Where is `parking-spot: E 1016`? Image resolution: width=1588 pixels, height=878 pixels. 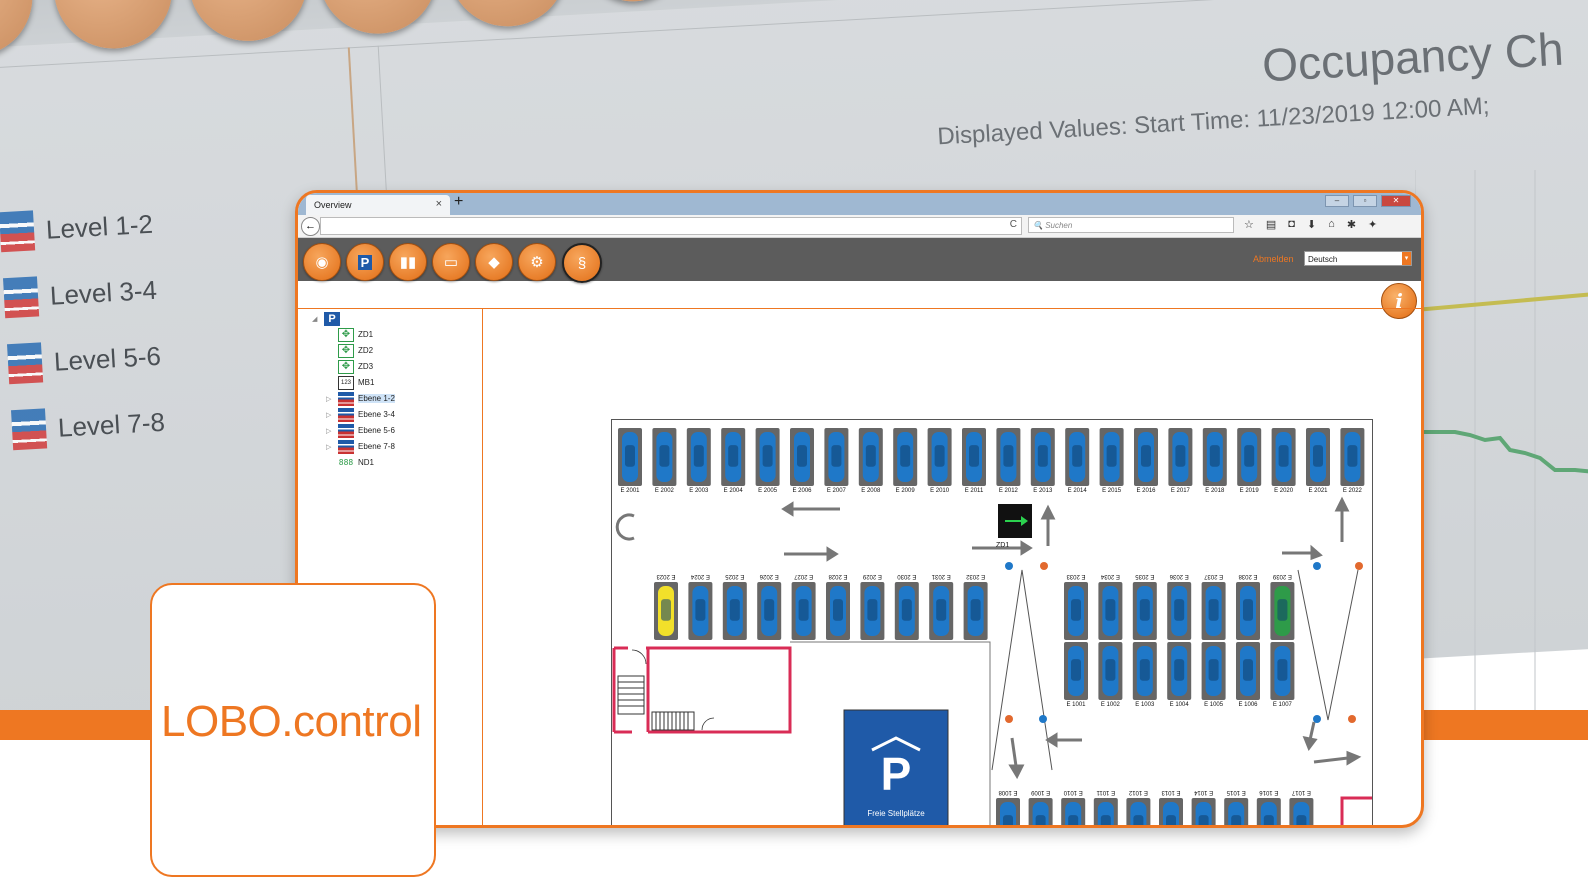 parking-spot: E 1016 is located at coordinates (1268, 808).